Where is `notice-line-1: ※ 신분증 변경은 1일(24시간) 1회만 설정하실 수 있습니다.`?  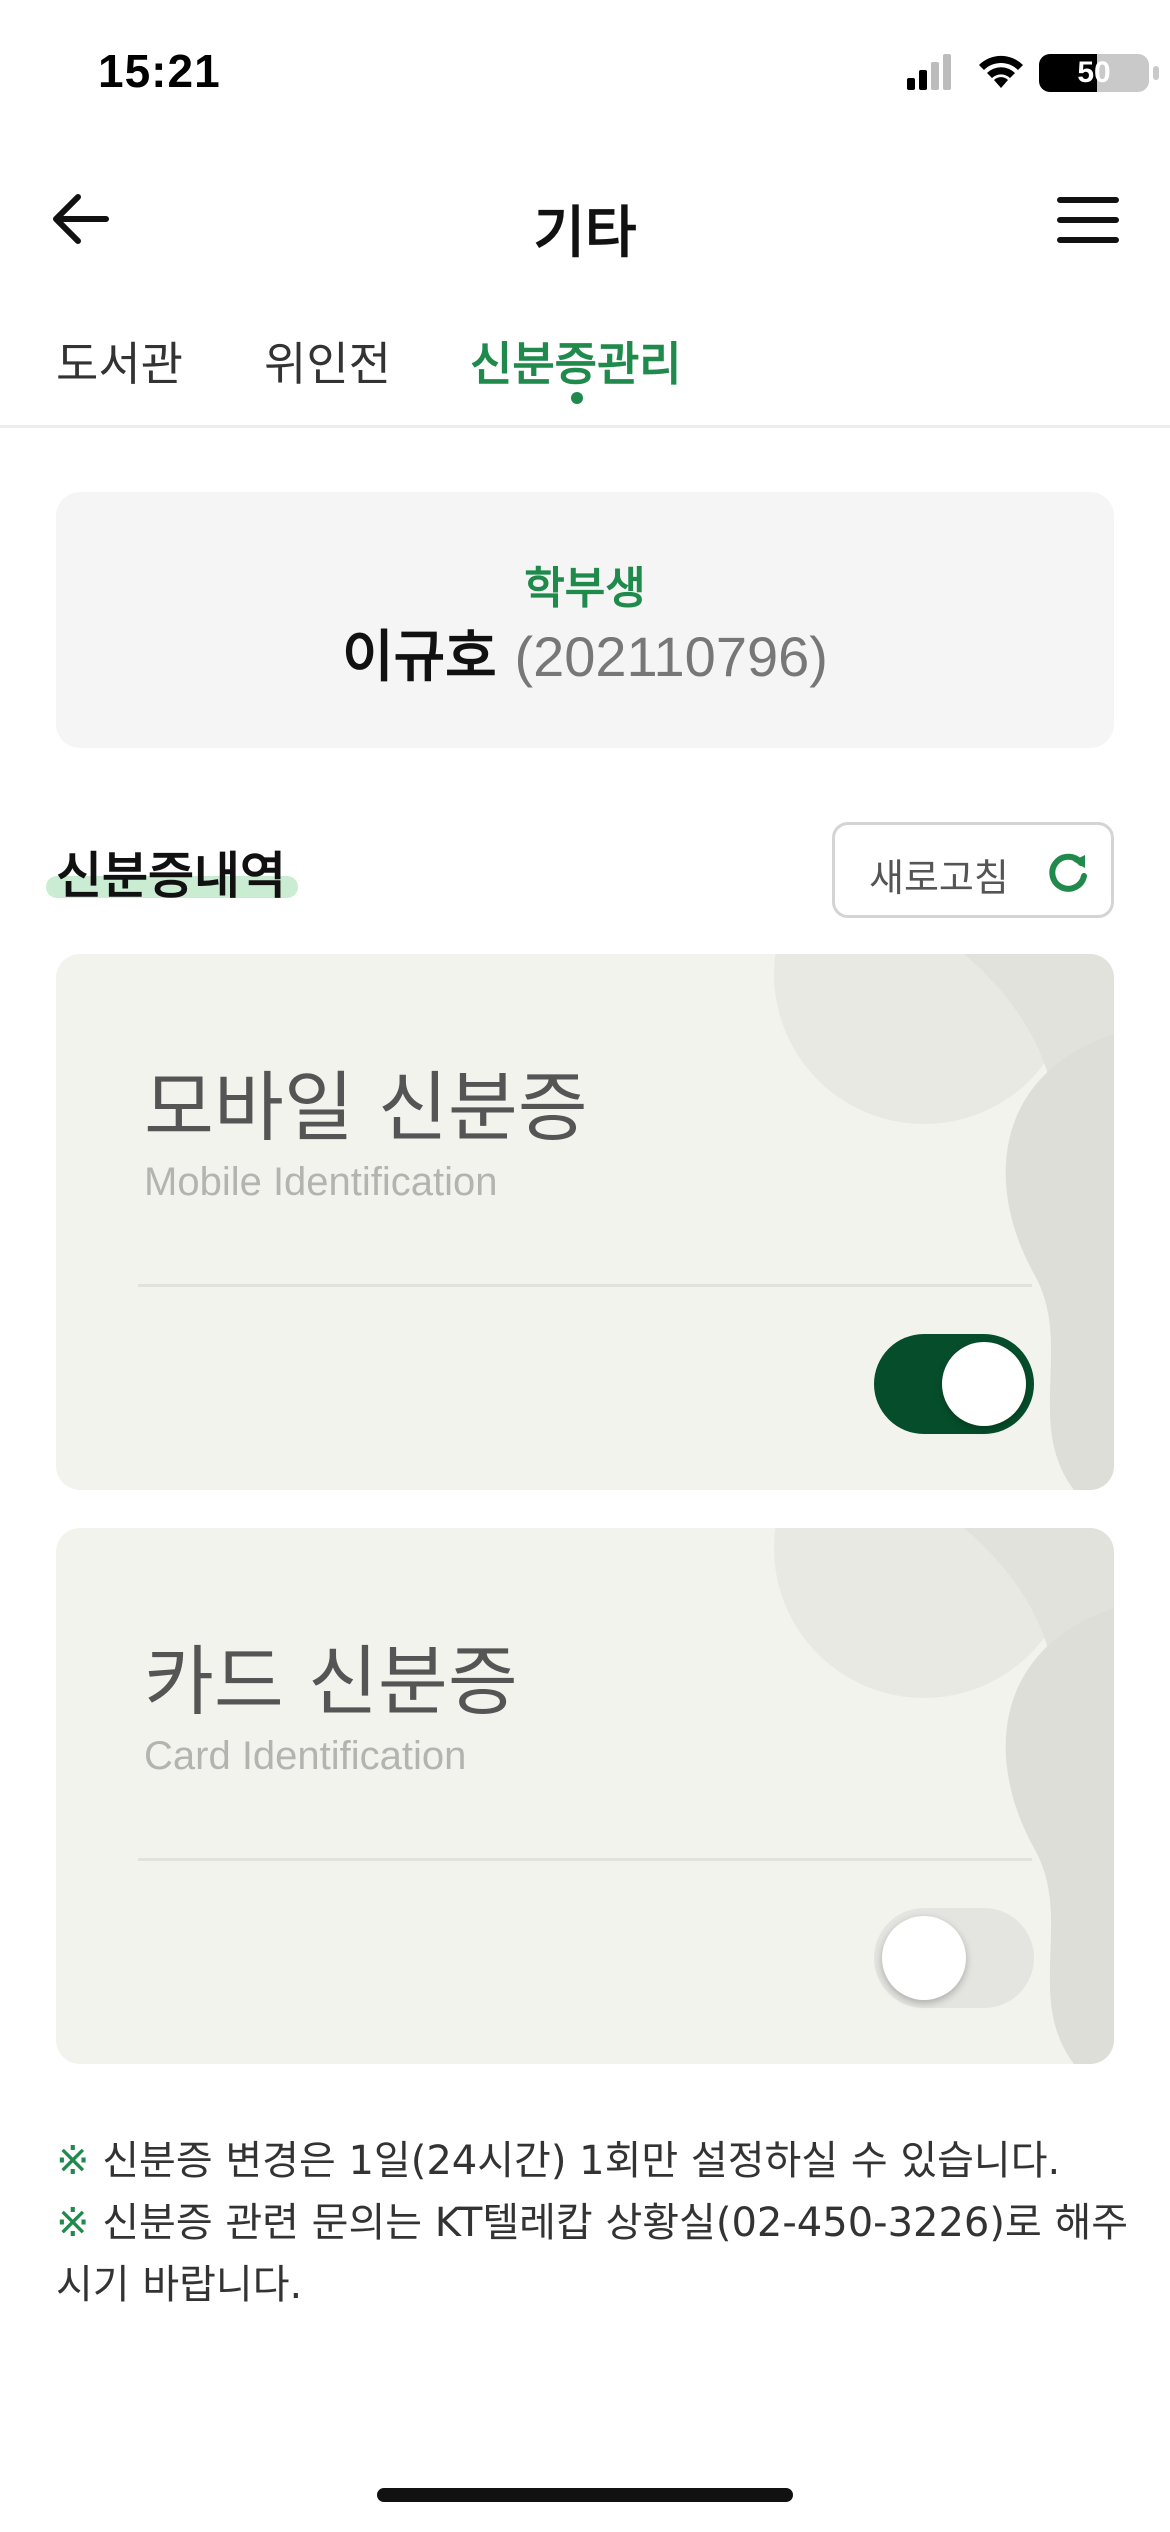 notice-line-1: ※ 신분증 변경은 1일(24시간) 1회만 설정하실 수 있습니다. is located at coordinates (596, 2161).